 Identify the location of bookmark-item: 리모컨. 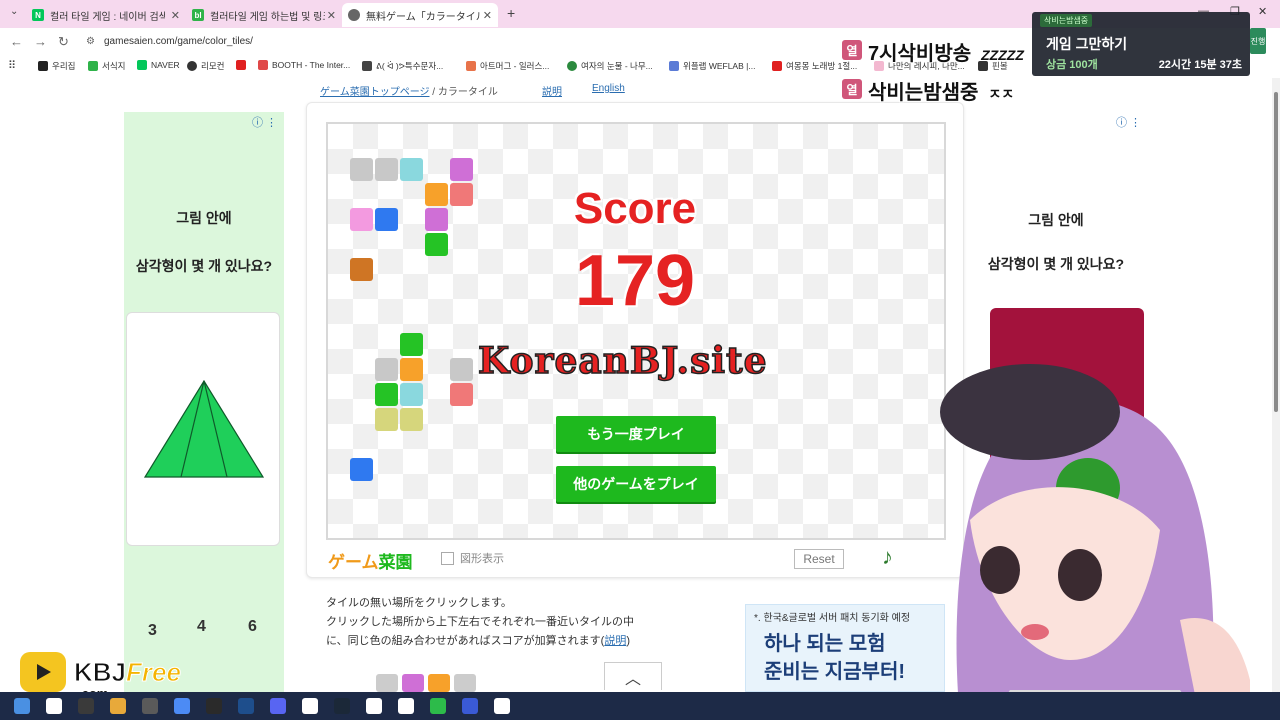
(205, 66).